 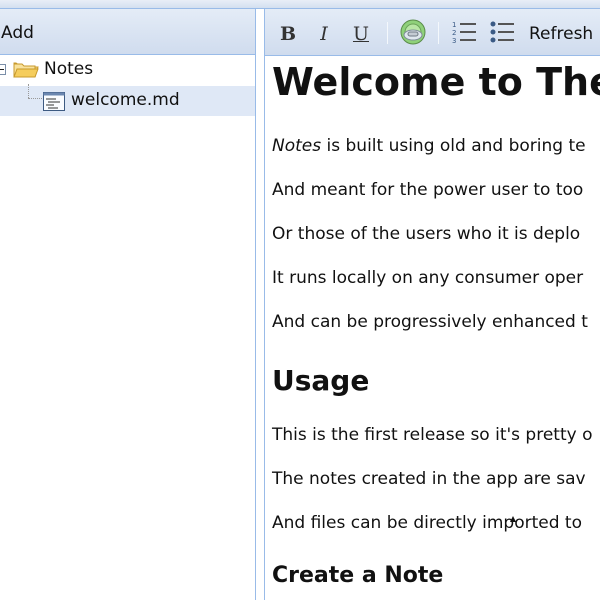 I want to click on underline-icon: U, so click(x=360, y=34).